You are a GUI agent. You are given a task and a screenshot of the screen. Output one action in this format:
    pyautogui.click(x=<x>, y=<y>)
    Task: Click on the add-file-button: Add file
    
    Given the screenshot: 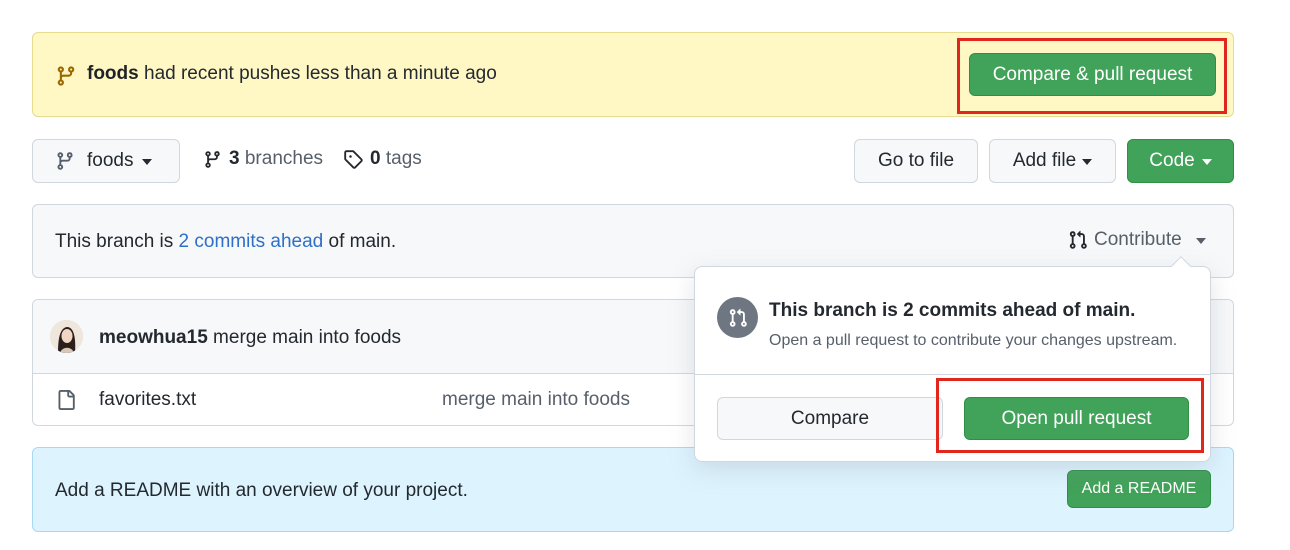 What is the action you would take?
    pyautogui.click(x=1052, y=161)
    